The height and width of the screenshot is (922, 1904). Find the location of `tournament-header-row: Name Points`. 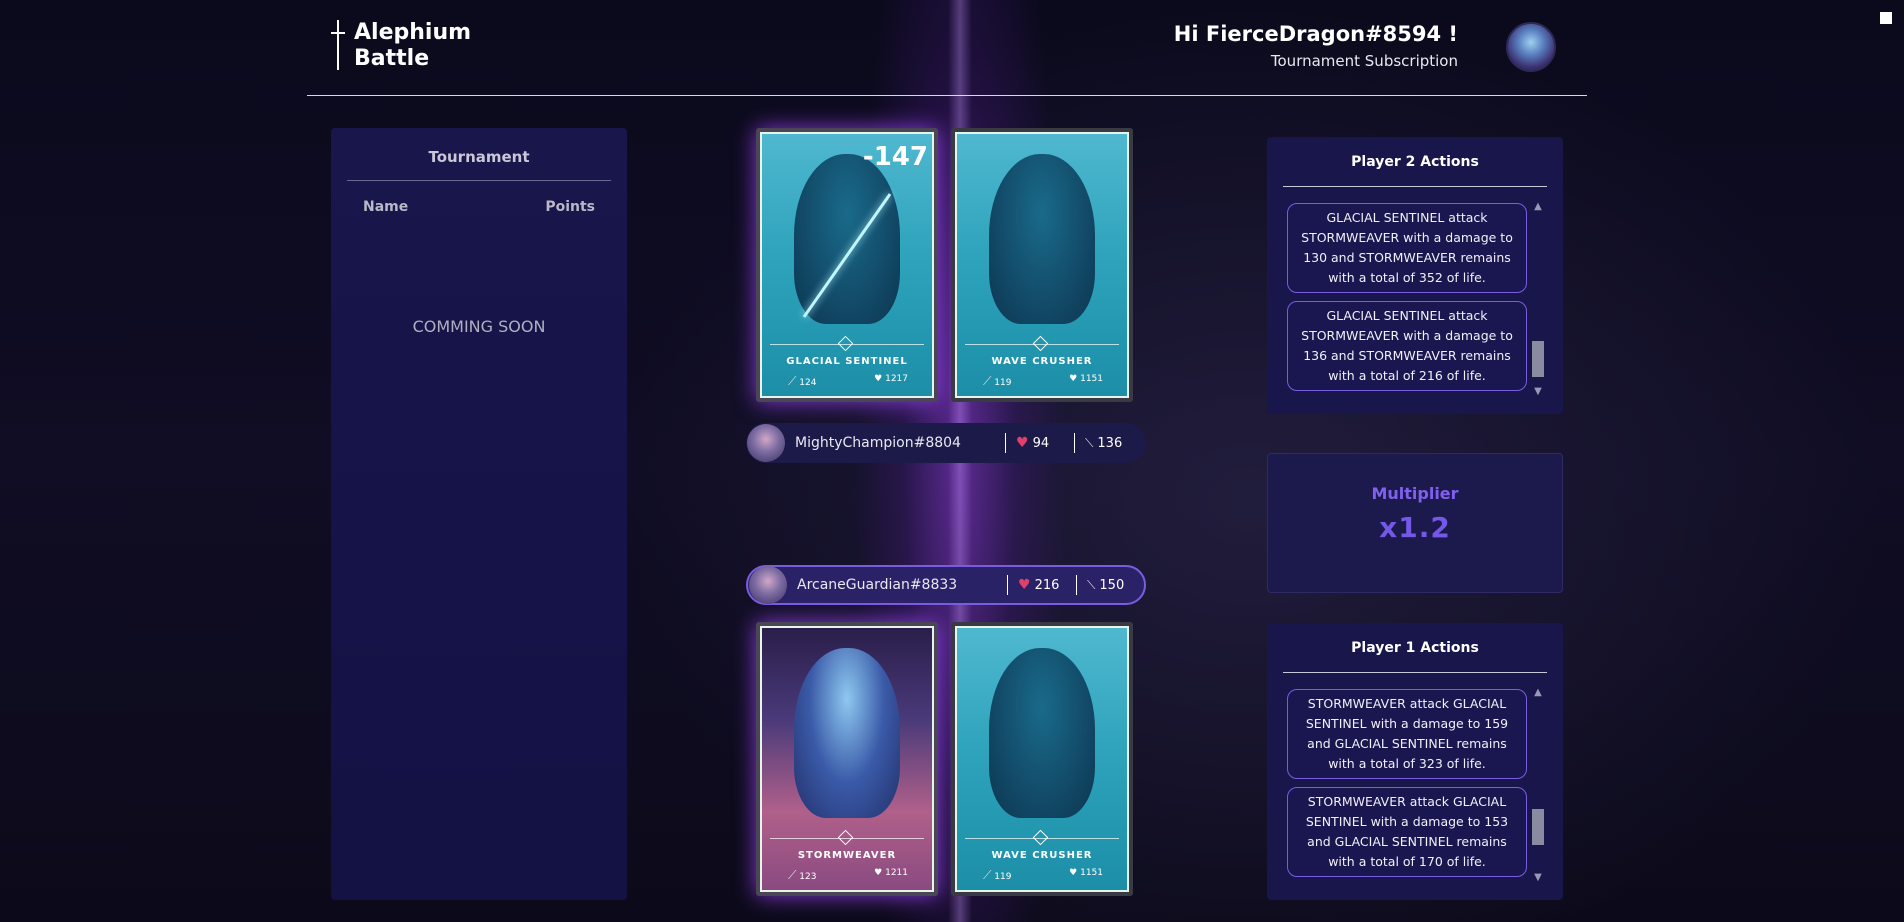

tournament-header-row: Name Points is located at coordinates (479, 198).